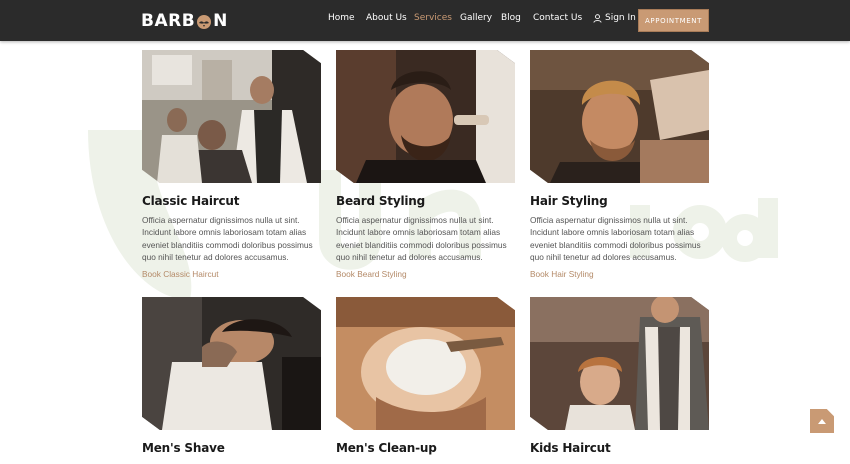  What do you see at coordinates (231, 116) in the screenshot?
I see `service-image-classic-haircut` at bounding box center [231, 116].